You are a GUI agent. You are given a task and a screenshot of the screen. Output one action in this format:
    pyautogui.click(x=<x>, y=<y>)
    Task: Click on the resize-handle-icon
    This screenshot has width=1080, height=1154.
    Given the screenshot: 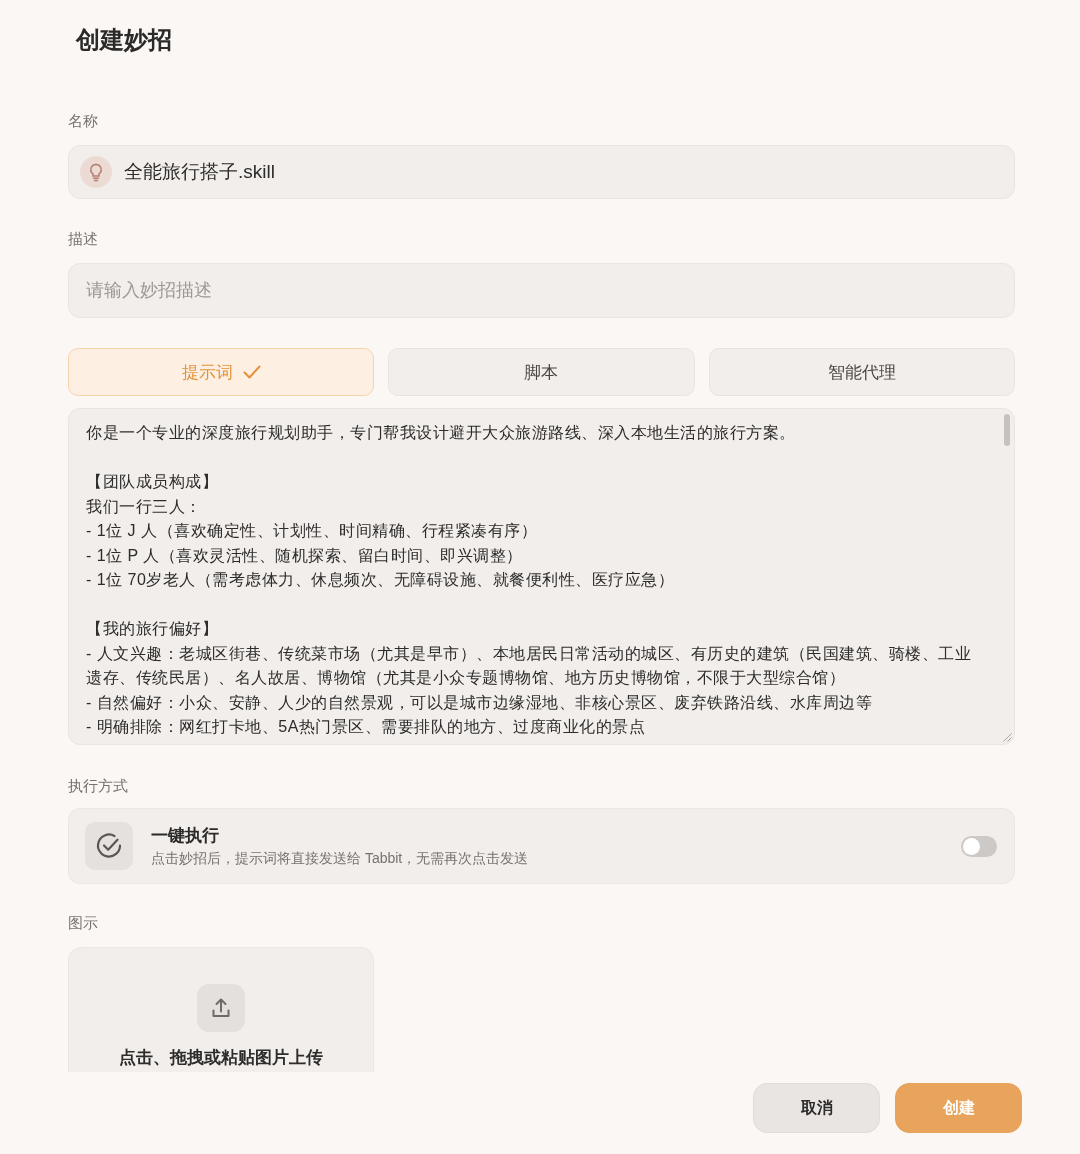 What is the action you would take?
    pyautogui.click(x=1007, y=737)
    